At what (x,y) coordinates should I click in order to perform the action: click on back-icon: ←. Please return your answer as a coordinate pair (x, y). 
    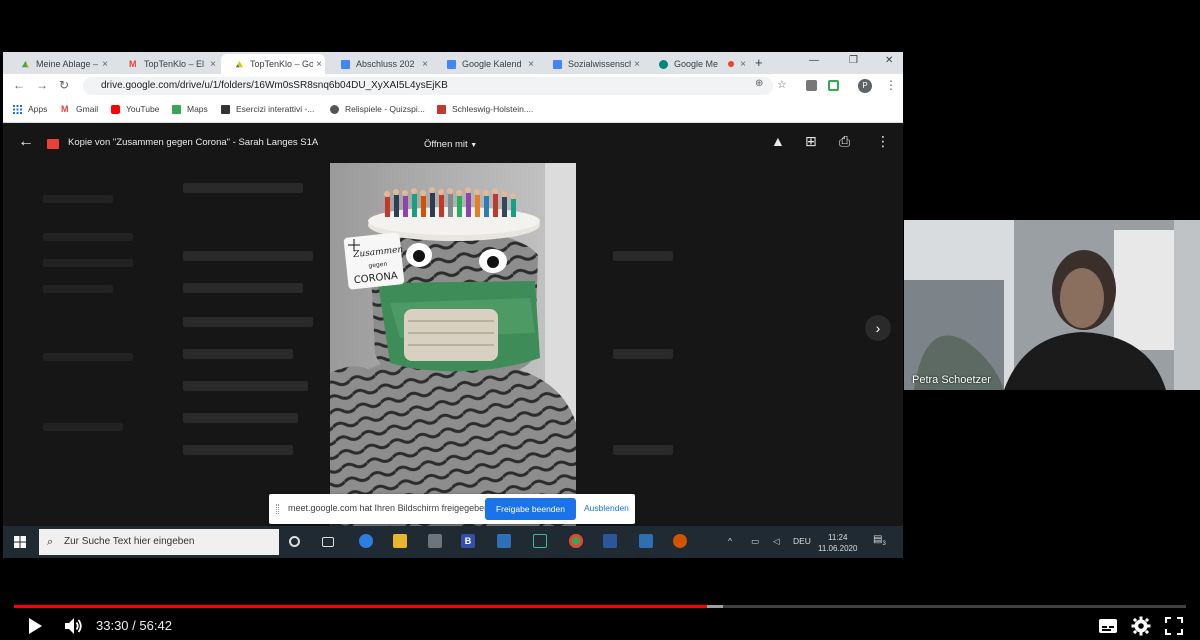
    Looking at the image, I should click on (19, 85).